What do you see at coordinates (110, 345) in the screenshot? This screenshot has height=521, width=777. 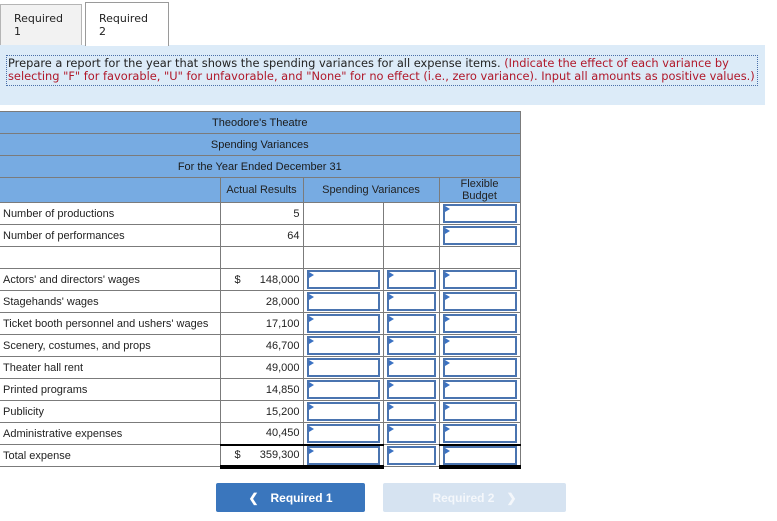 I see `row-label: Scenery, costumes, and props` at bounding box center [110, 345].